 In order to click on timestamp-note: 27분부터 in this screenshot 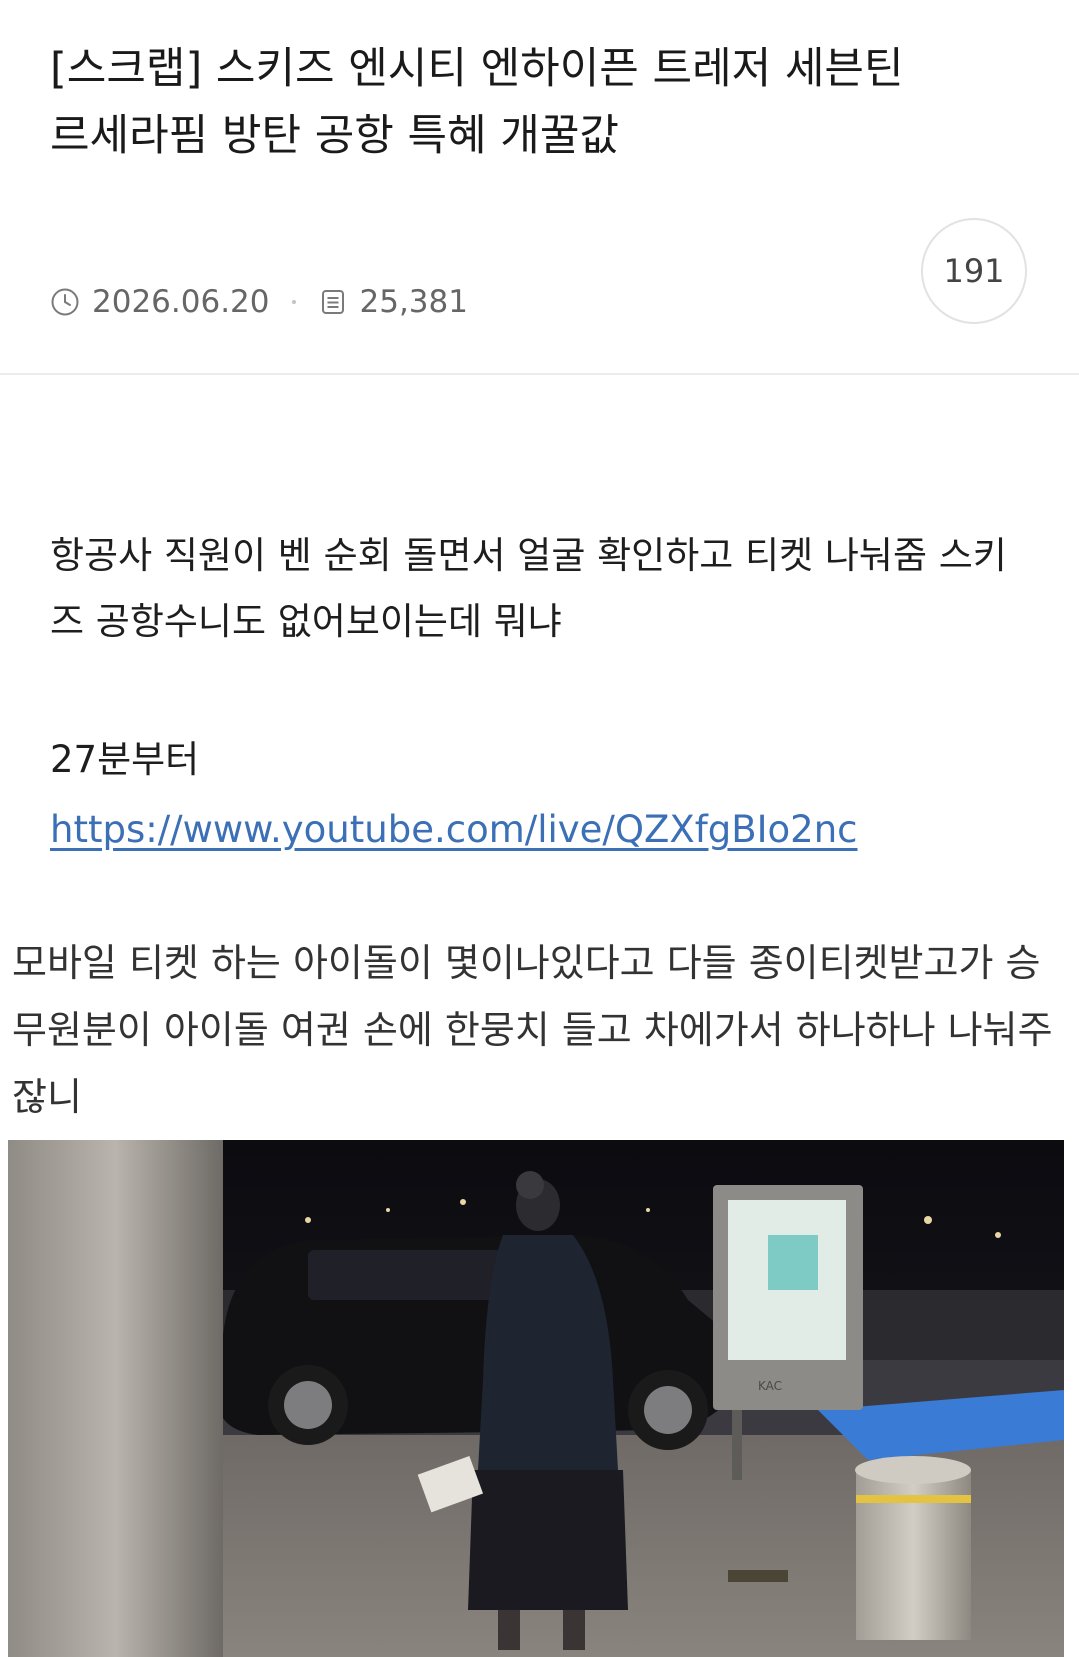, I will do `click(125, 759)`.